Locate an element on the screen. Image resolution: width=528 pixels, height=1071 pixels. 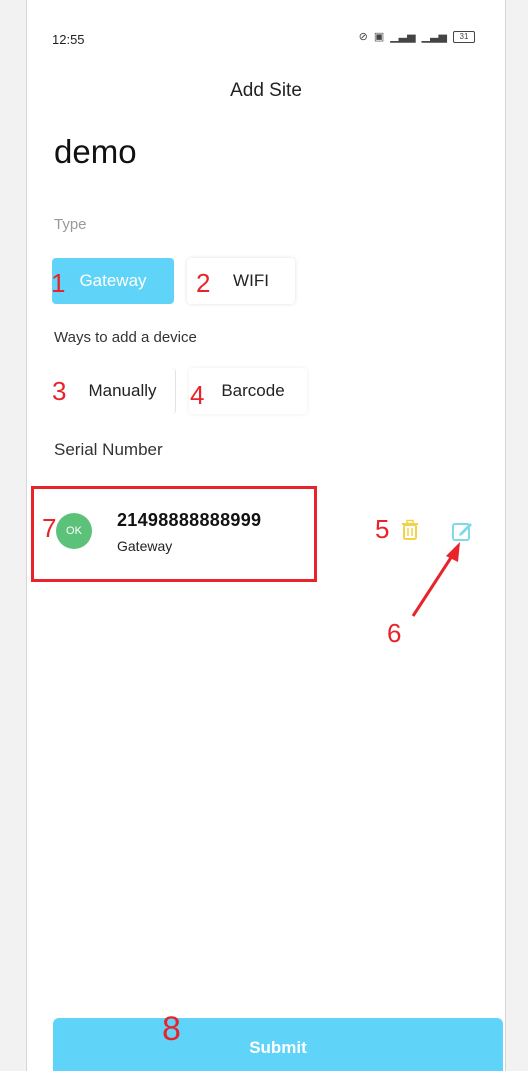
status-time: 12:55 is located at coordinates (68, 39).